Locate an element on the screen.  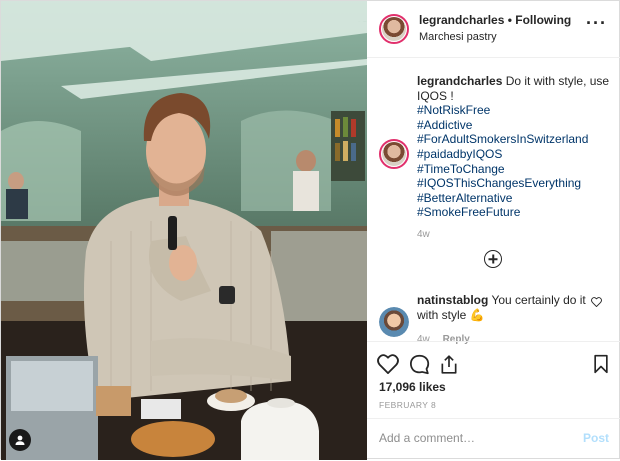
commenter-avatar is located at coordinates (394, 322).